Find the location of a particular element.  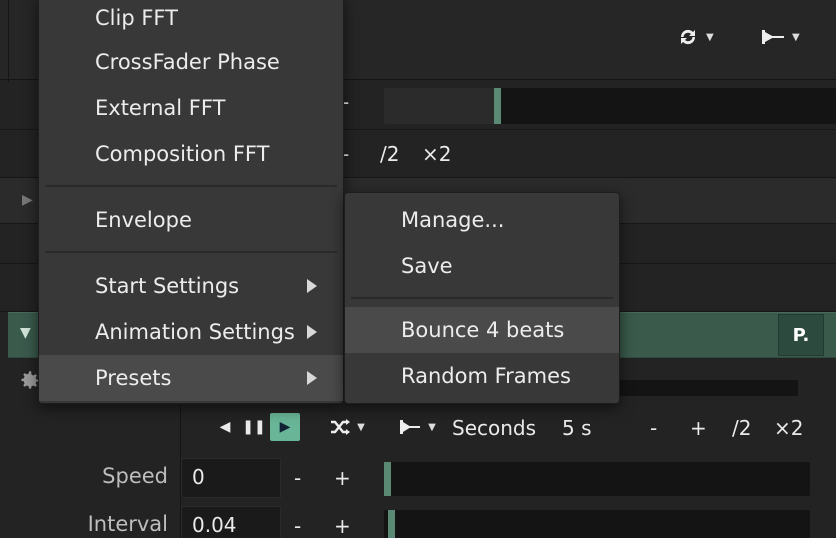

interval-slider is located at coordinates (597, 524).